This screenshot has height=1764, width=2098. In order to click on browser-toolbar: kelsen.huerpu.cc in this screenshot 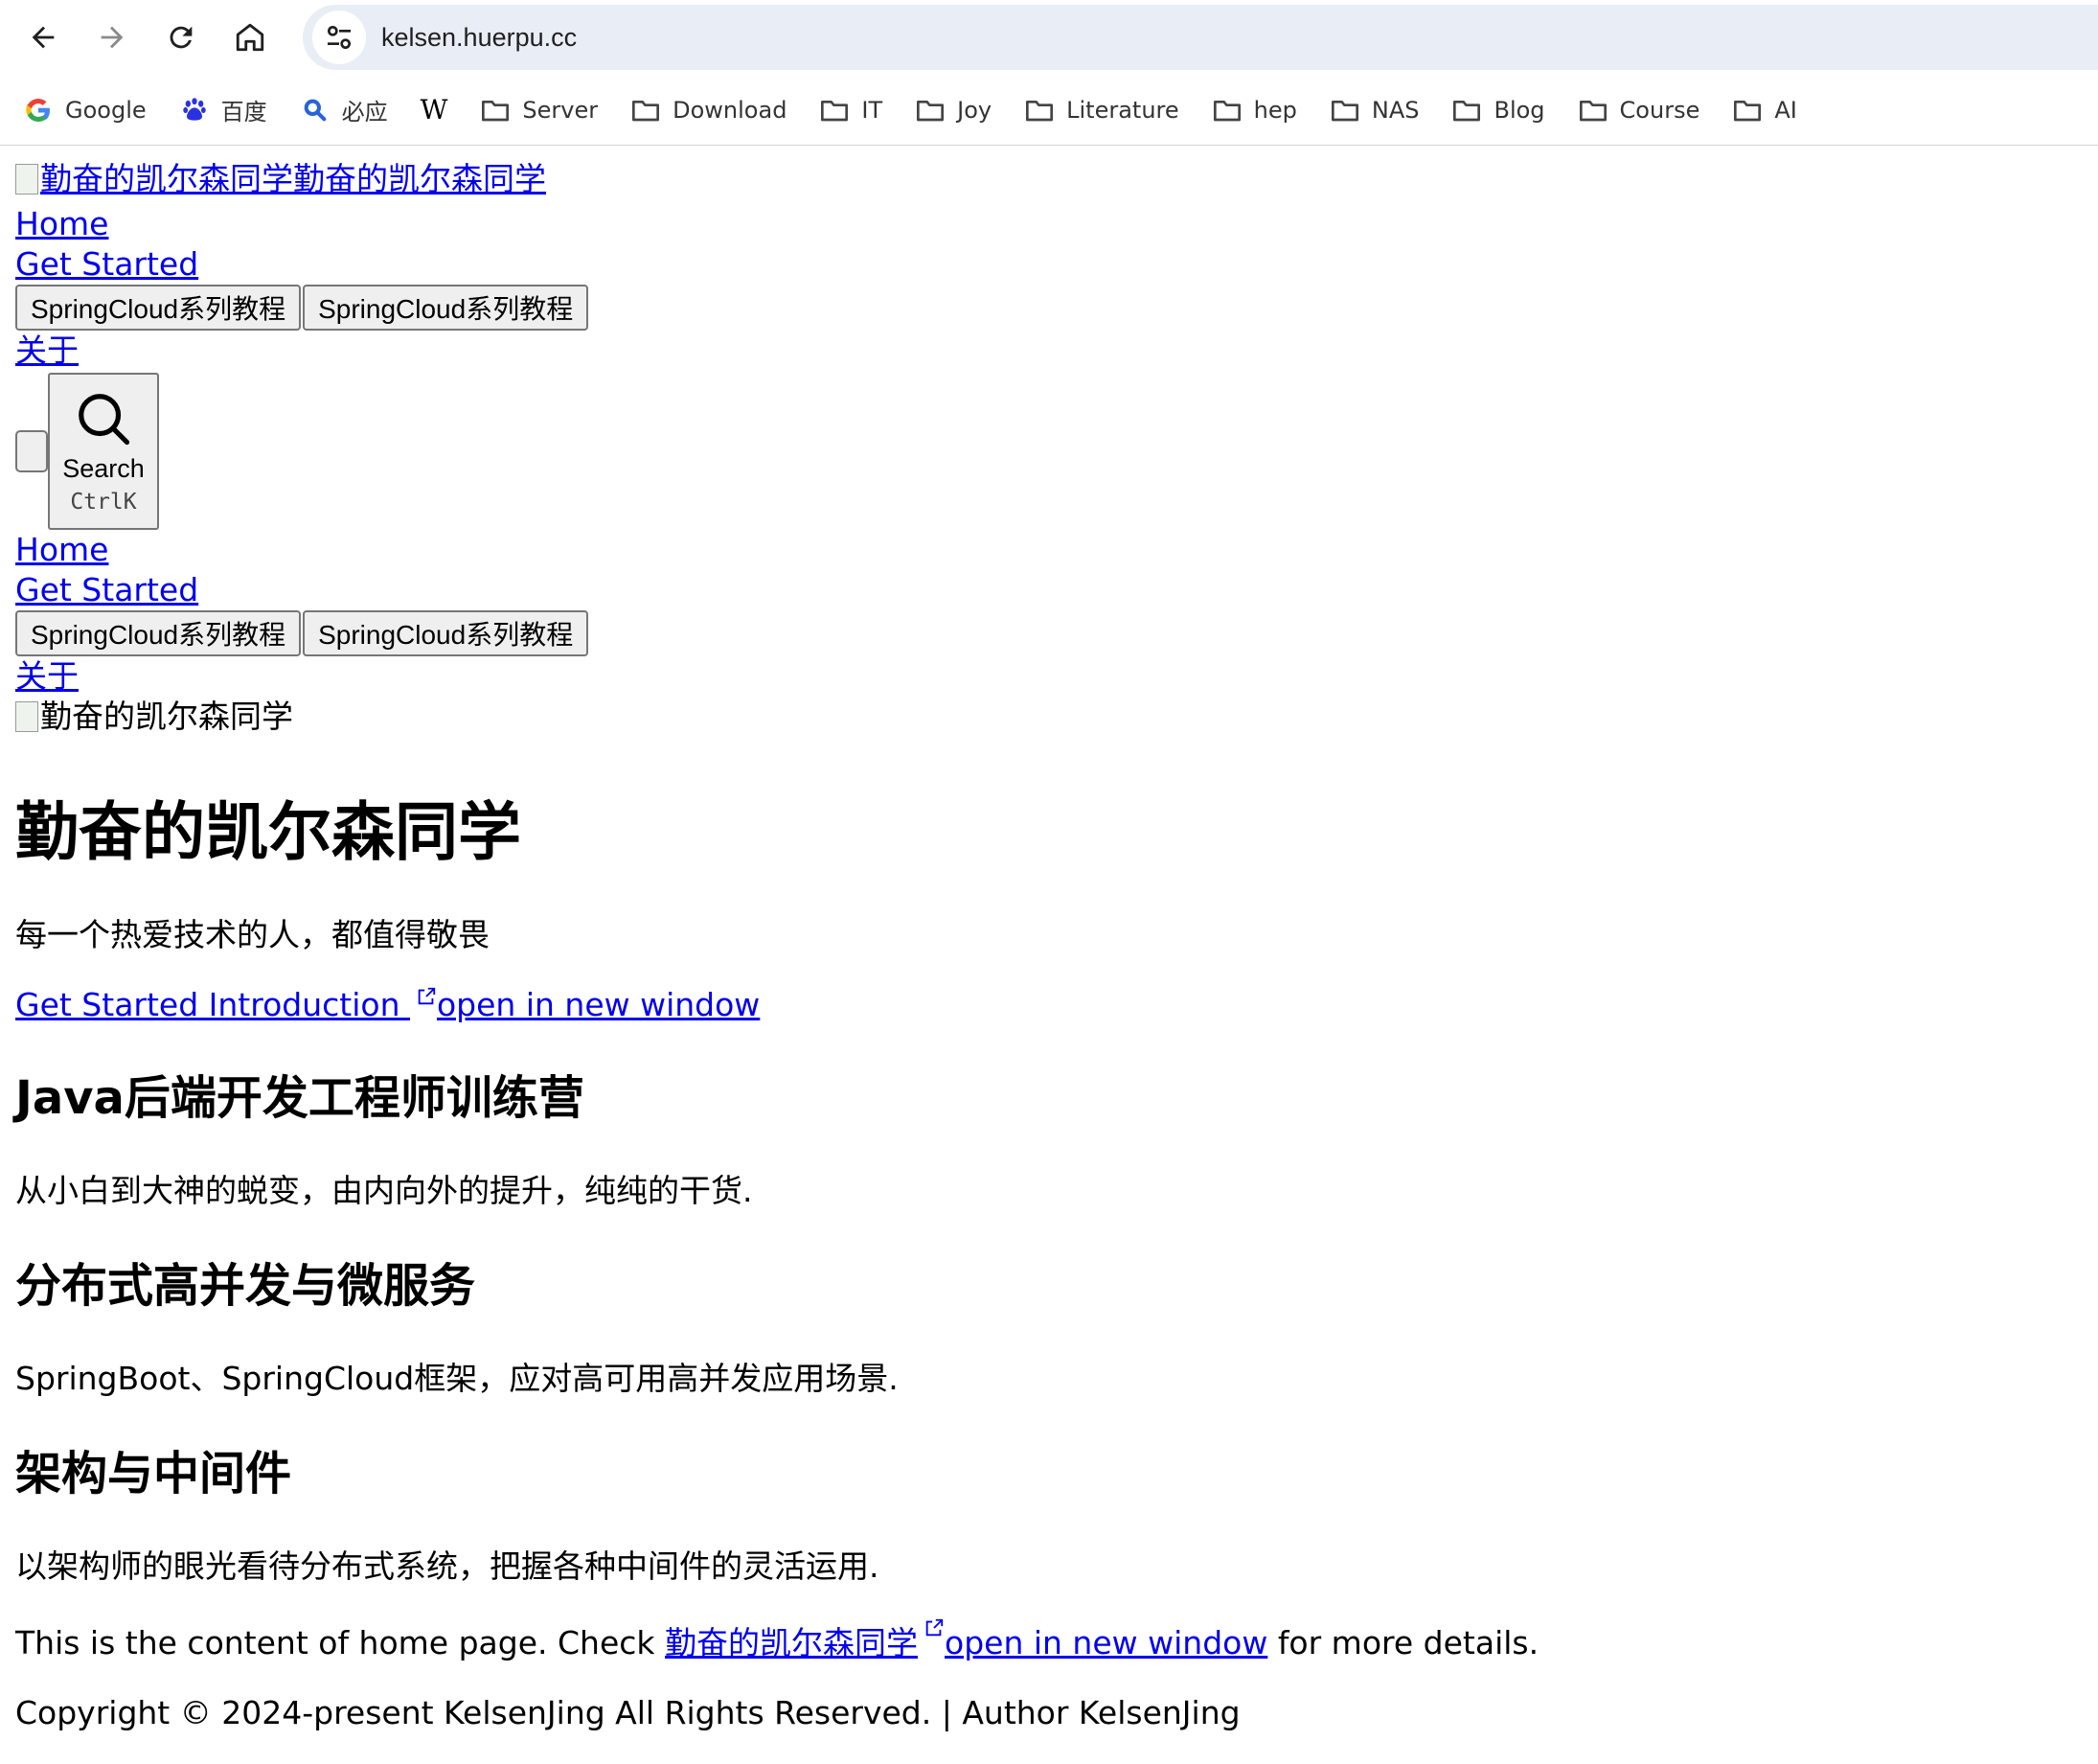, I will do `click(1049, 37)`.